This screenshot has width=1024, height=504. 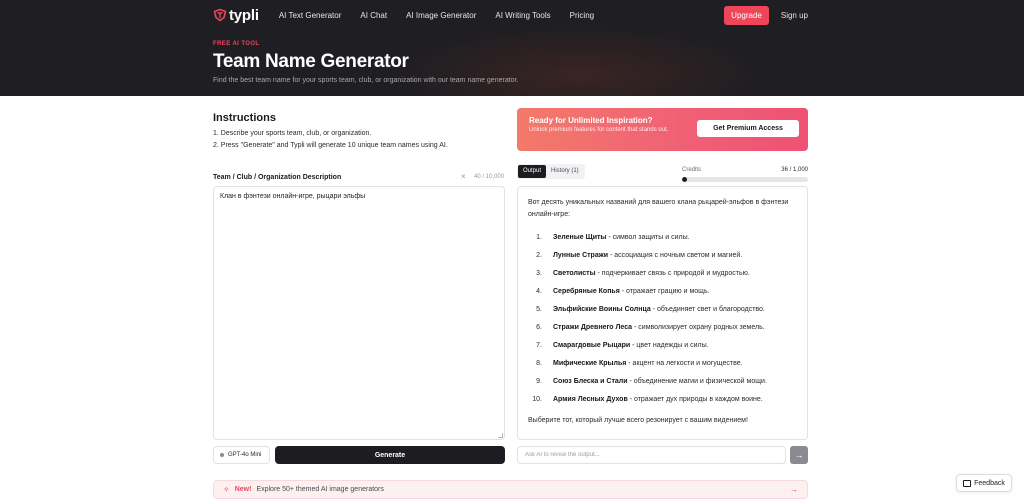 What do you see at coordinates (794, 15) in the screenshot?
I see `signup-link: Sign up` at bounding box center [794, 15].